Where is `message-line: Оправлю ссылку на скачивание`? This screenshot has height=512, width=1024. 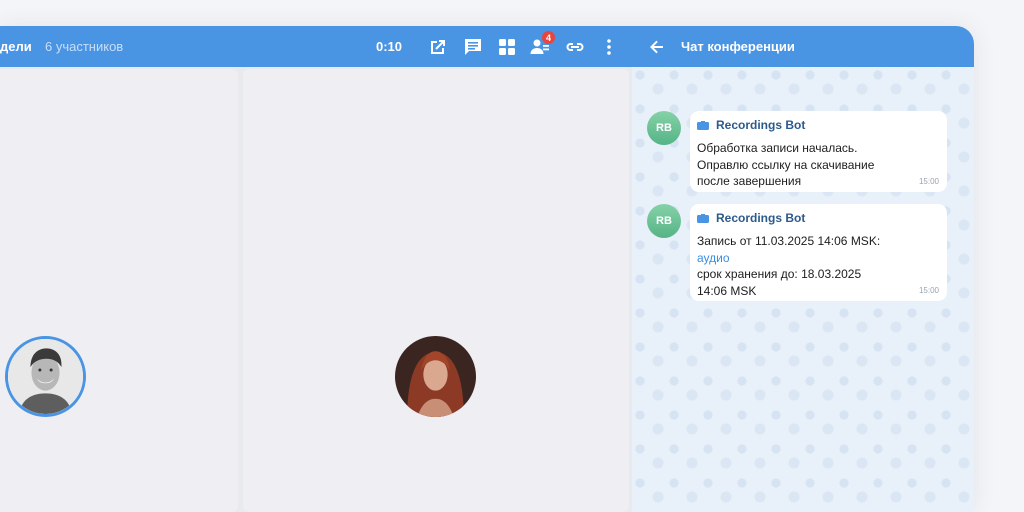 message-line: Оправлю ссылку на скачивание is located at coordinates (786, 164).